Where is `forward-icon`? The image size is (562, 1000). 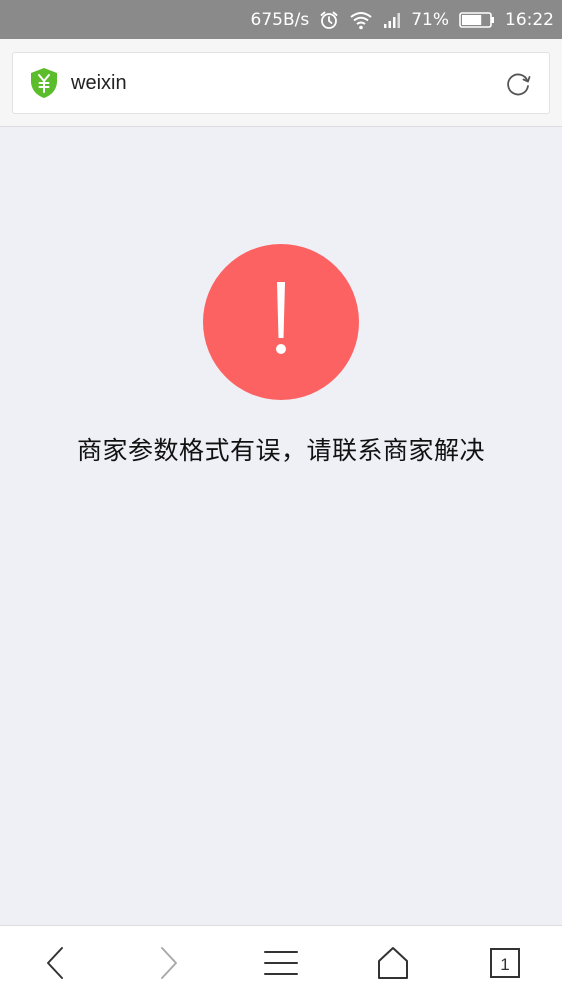
forward-icon is located at coordinates (169, 963).